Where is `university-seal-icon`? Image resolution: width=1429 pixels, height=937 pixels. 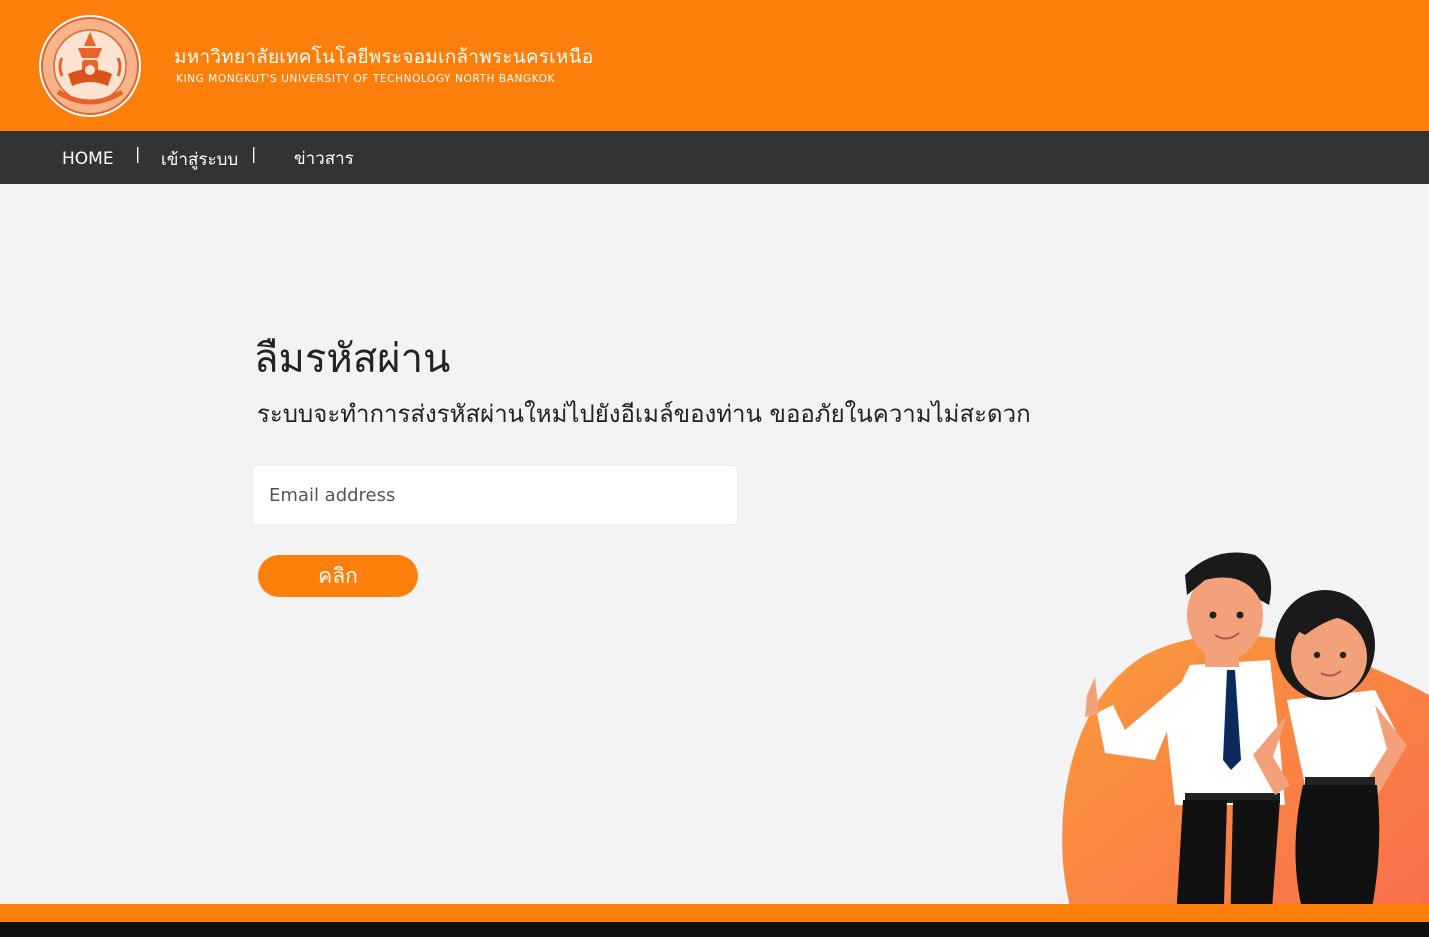
university-seal-icon is located at coordinates (90, 66).